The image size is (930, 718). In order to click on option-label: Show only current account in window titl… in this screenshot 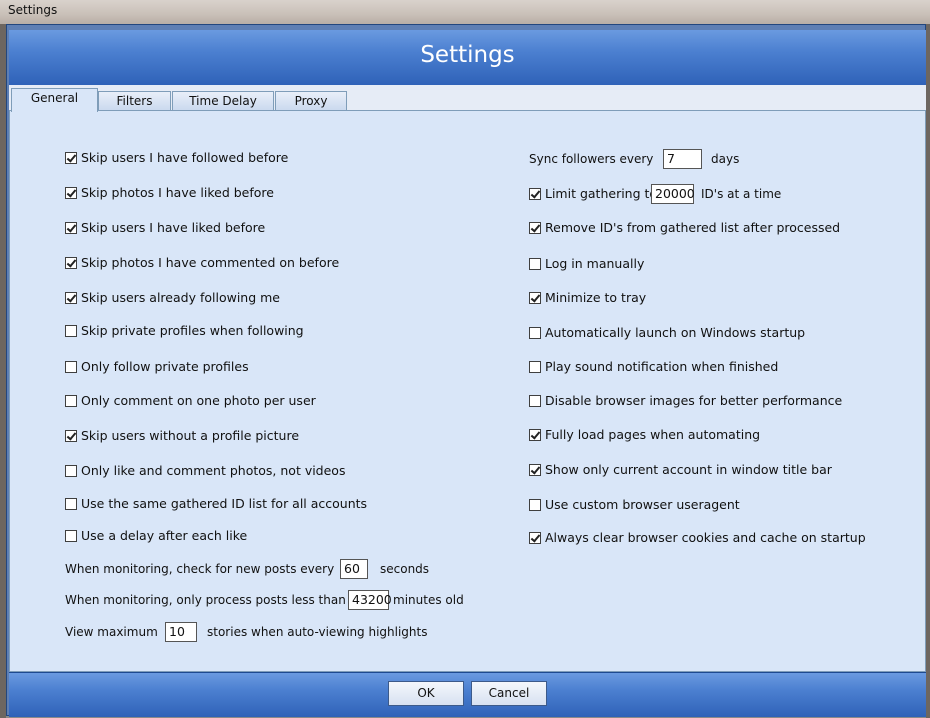, I will do `click(688, 469)`.